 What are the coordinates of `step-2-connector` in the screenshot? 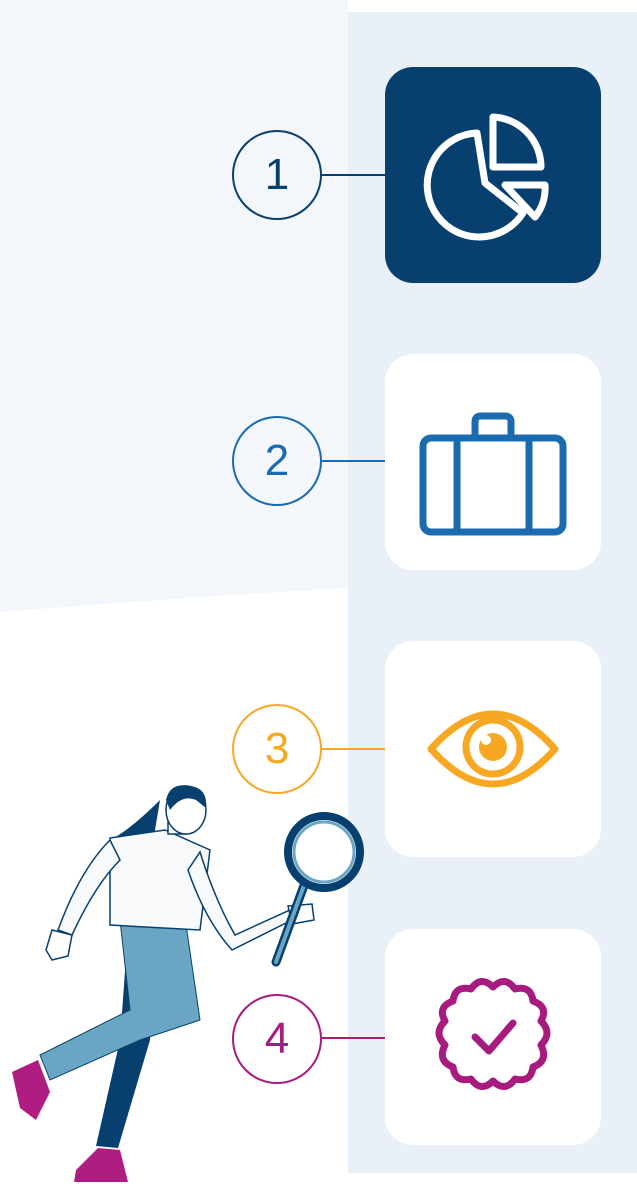 It's located at (355, 461).